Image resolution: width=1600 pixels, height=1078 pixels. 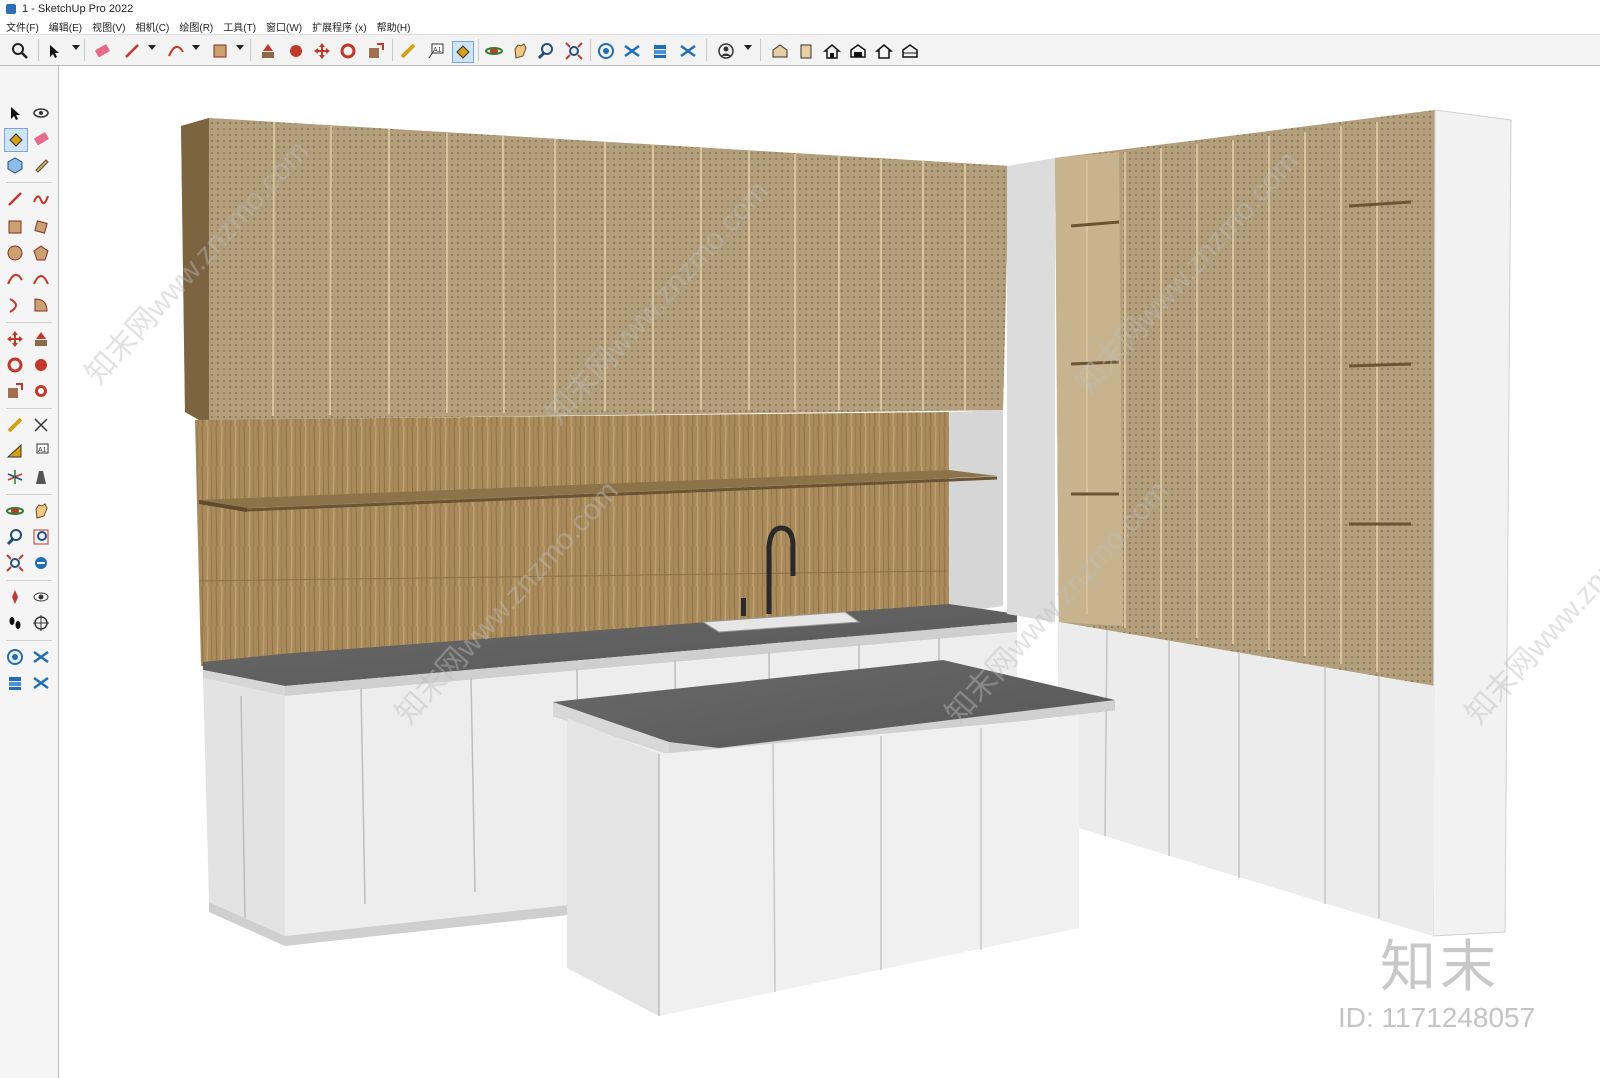 I want to click on send-icon, so click(x=41, y=683).